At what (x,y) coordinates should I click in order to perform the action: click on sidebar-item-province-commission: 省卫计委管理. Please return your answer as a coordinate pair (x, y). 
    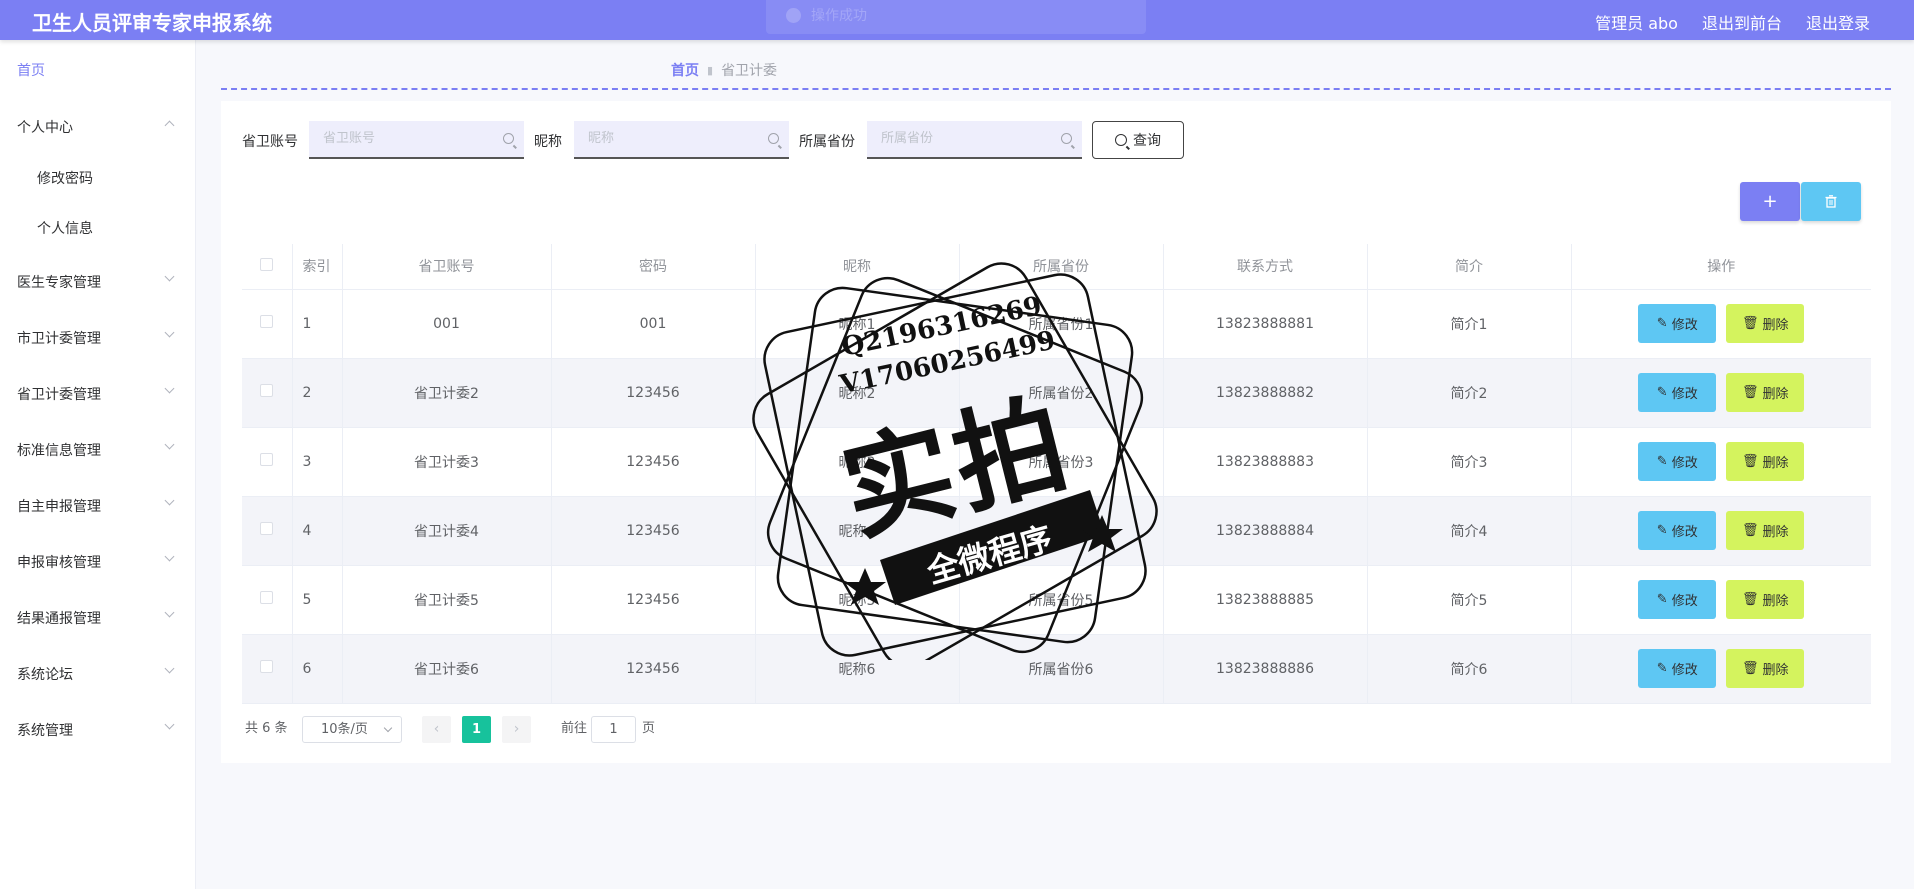
    Looking at the image, I should click on (59, 394).